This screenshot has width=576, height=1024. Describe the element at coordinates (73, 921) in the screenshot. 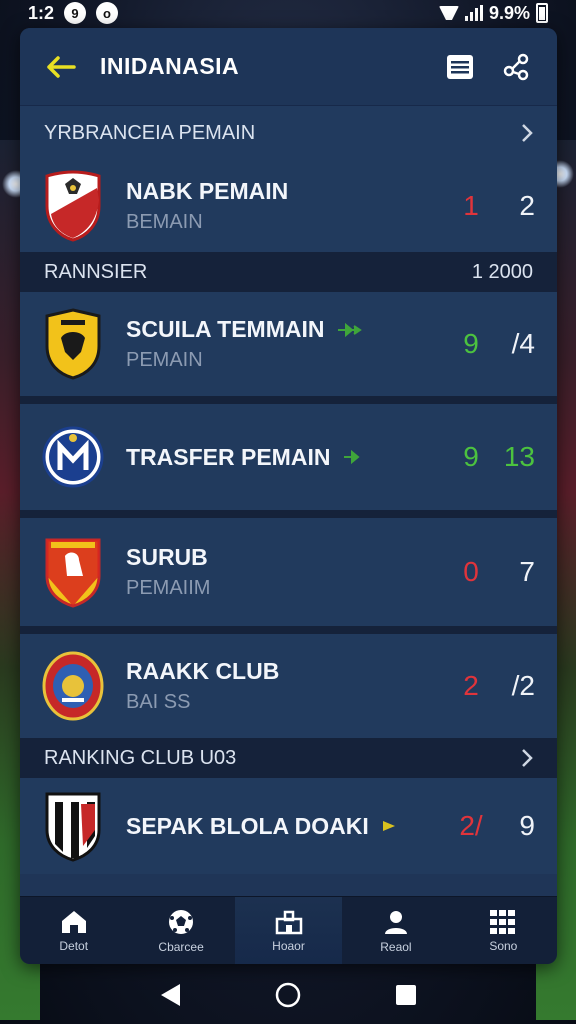

I see `home-icon` at that location.